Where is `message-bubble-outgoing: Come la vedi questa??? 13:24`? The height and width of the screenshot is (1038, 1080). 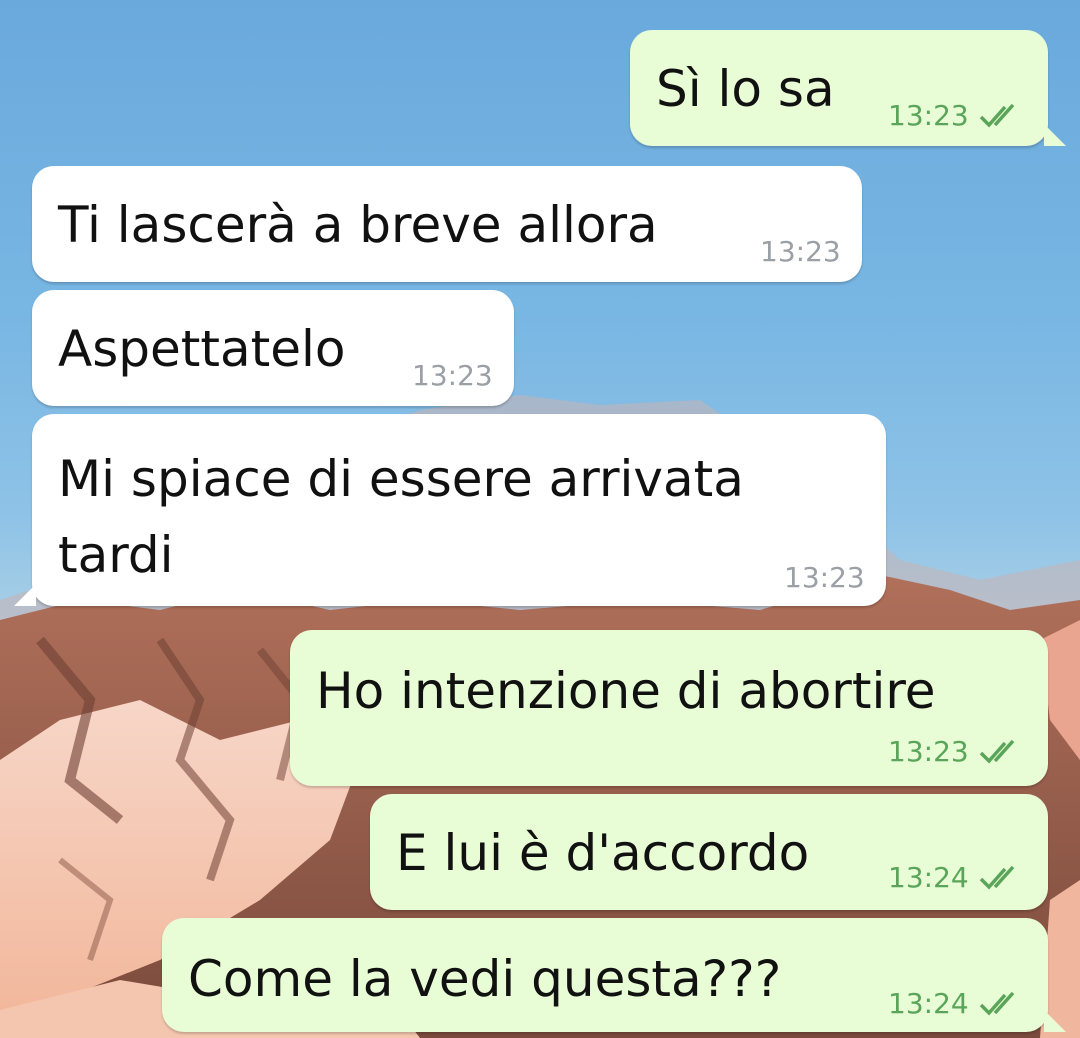
message-bubble-outgoing: Come la vedi questa??? 13:24 is located at coordinates (605, 975).